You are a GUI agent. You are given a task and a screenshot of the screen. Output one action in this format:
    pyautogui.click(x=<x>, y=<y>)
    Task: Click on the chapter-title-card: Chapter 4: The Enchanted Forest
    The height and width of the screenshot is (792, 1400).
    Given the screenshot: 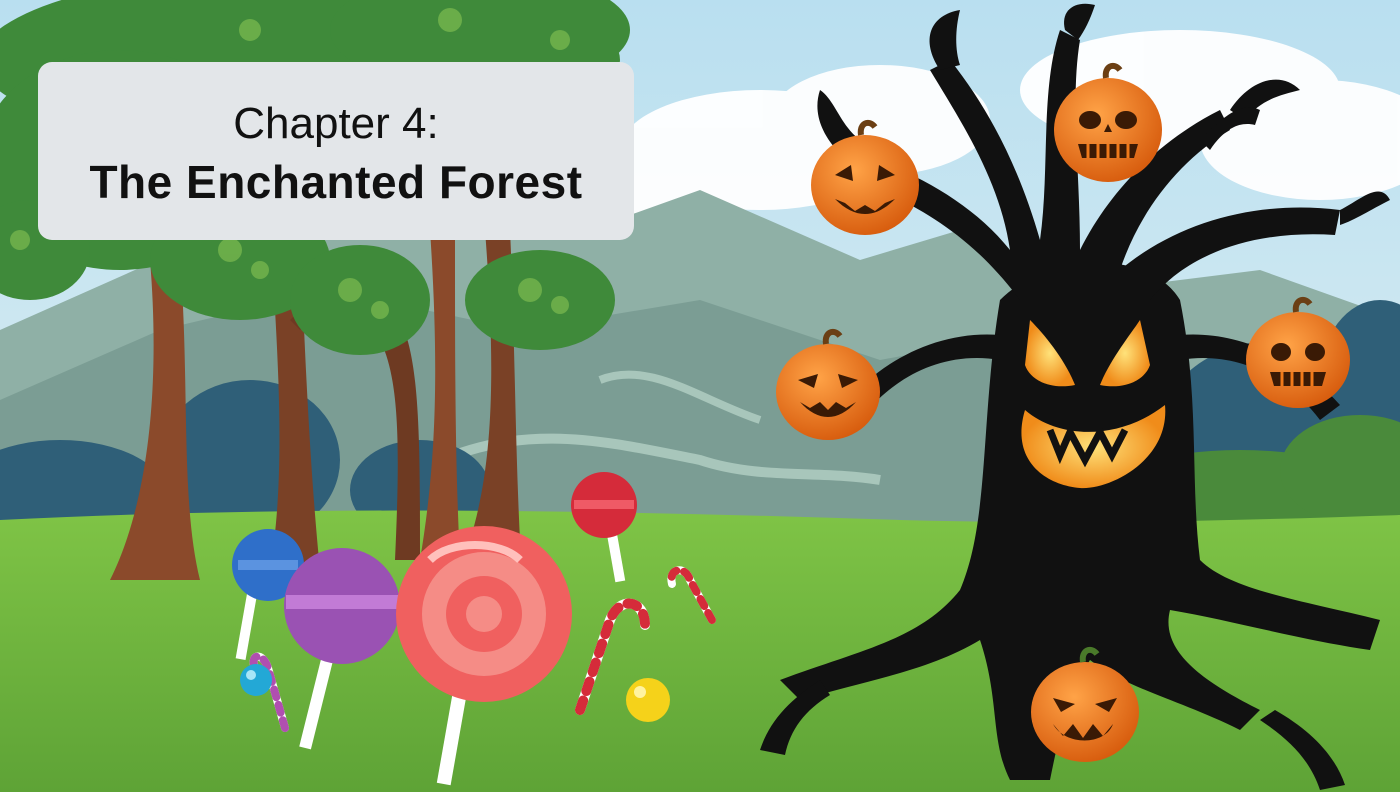 What is the action you would take?
    pyautogui.click(x=336, y=151)
    